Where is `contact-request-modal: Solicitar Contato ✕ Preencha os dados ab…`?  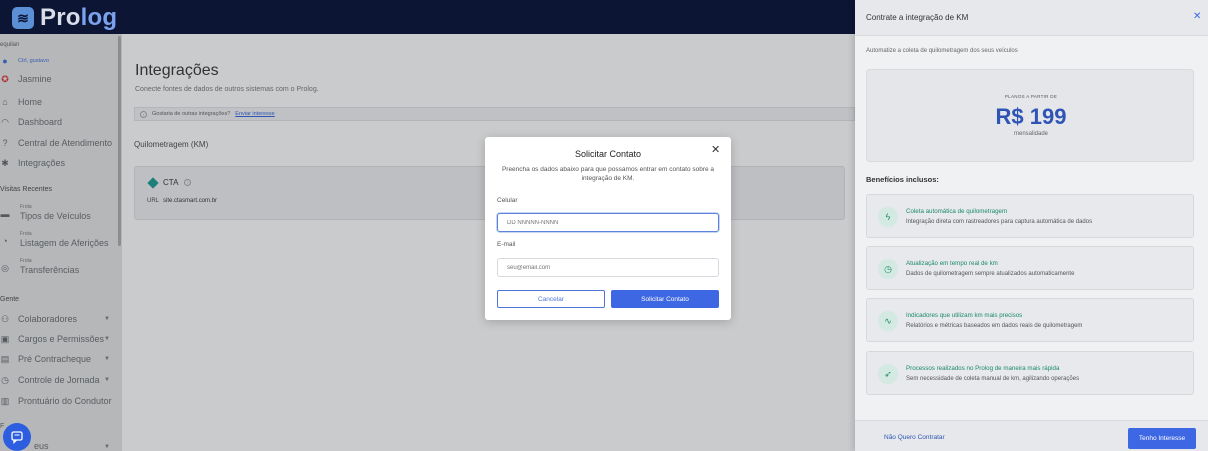 contact-request-modal: Solicitar Contato ✕ Preencha os dados ab… is located at coordinates (608, 228).